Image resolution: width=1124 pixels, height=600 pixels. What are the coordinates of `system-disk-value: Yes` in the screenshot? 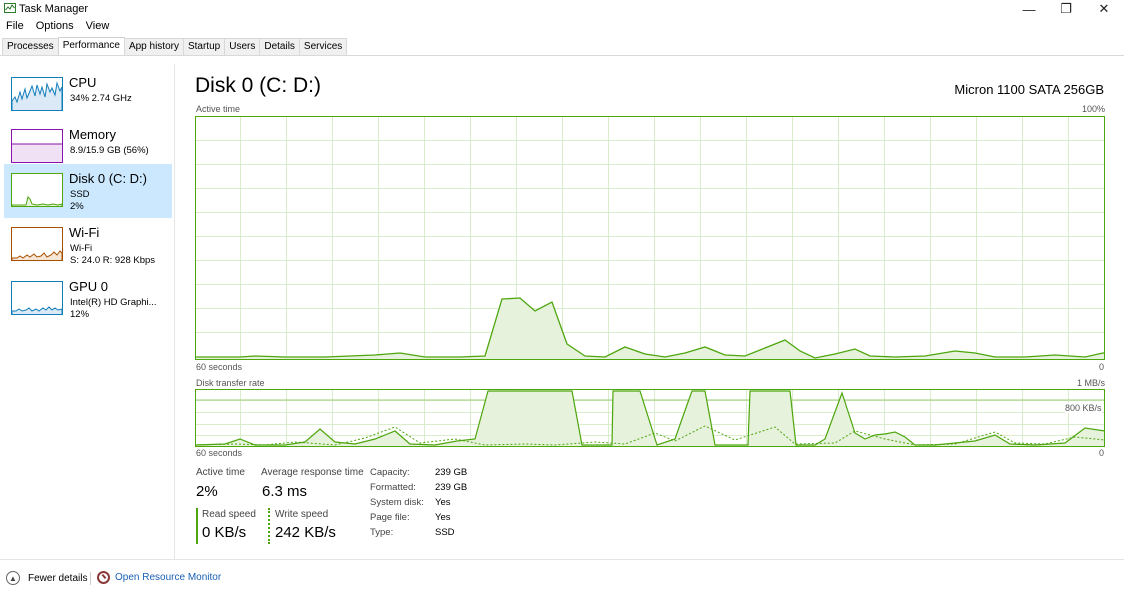 It's located at (443, 502).